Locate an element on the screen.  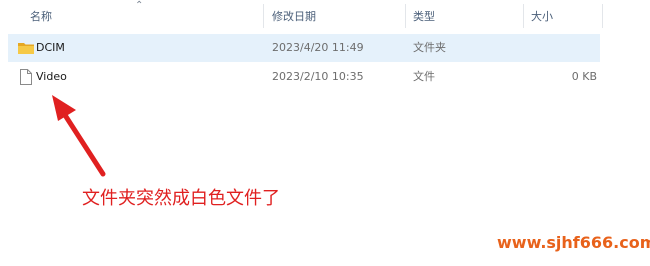
watermark: www.sjhf666.com is located at coordinates (573, 242).